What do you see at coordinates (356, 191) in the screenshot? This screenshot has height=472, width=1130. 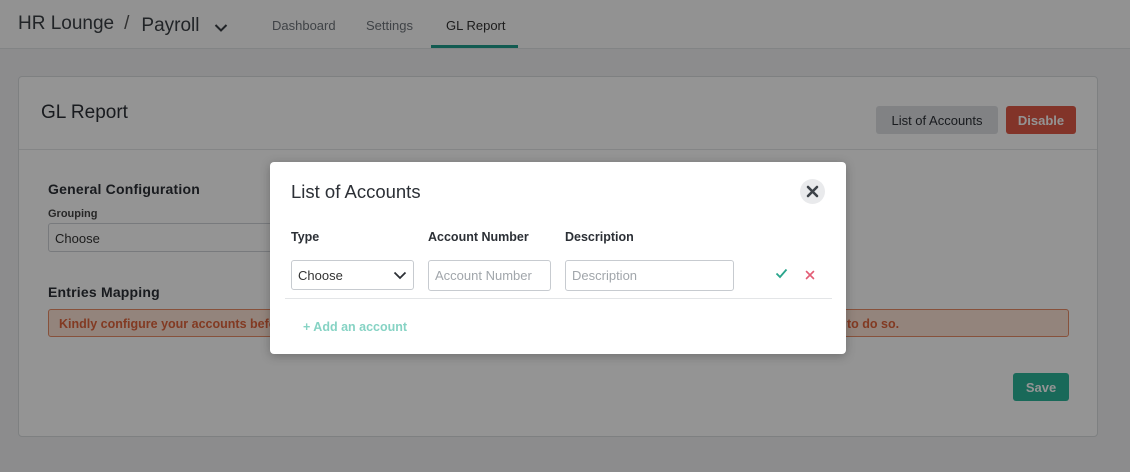 I see `modal-title: List of Accounts` at bounding box center [356, 191].